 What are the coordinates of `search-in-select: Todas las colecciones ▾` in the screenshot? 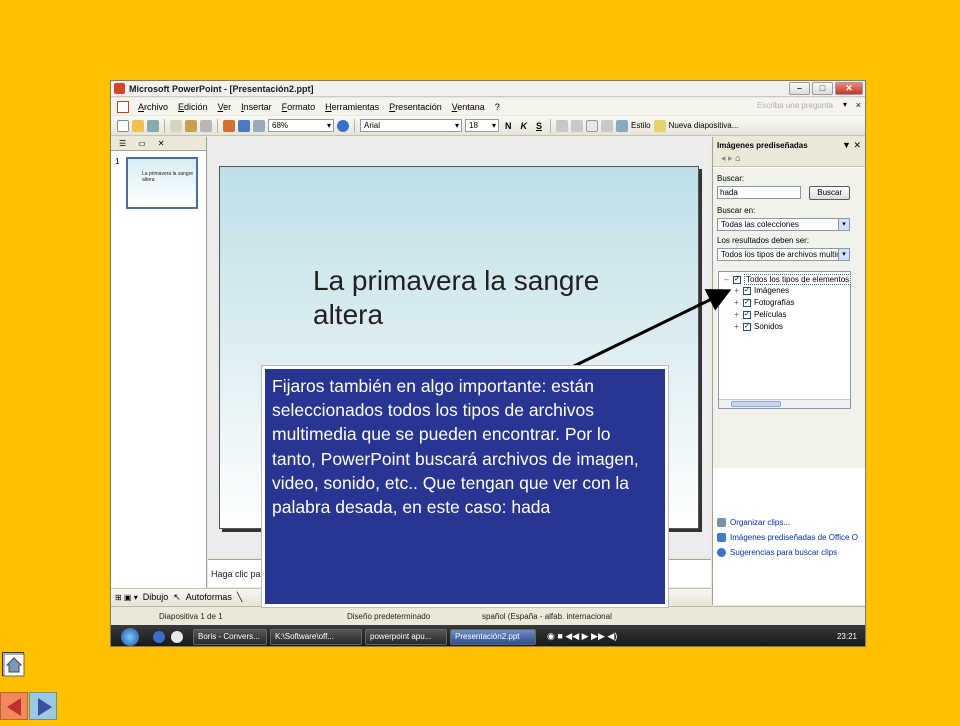 It's located at (783, 224).